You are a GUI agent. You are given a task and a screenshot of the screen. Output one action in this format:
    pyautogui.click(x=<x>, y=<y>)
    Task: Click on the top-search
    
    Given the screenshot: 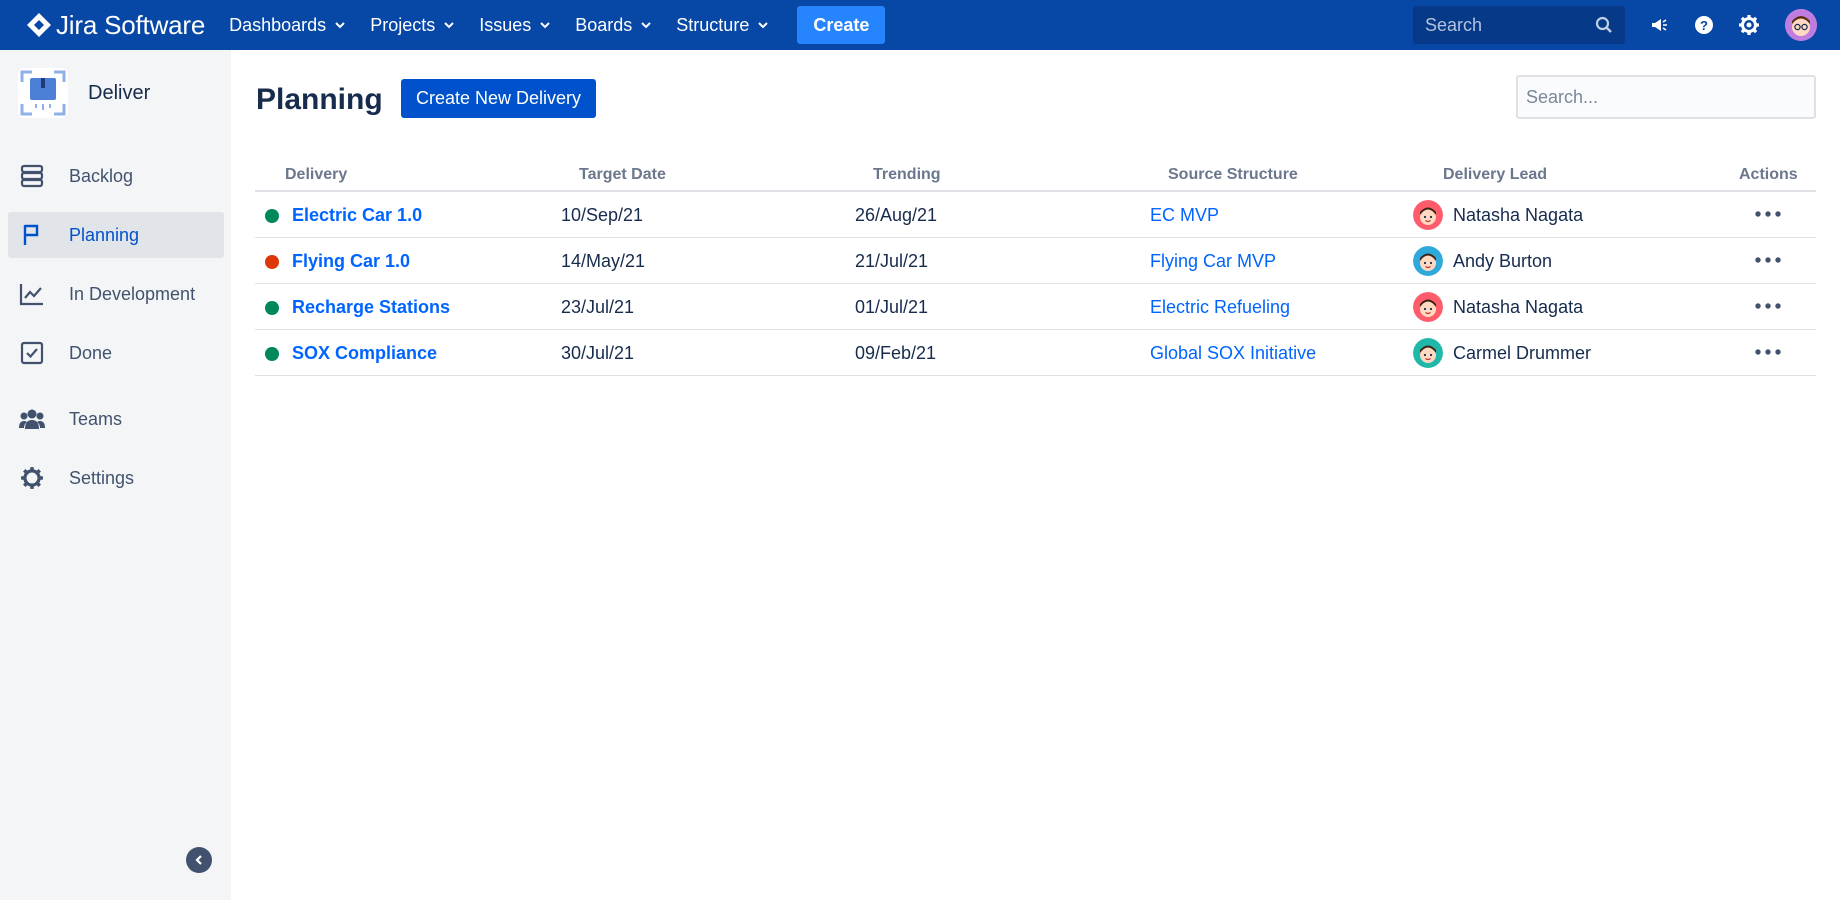 What is the action you would take?
    pyautogui.click(x=1519, y=25)
    